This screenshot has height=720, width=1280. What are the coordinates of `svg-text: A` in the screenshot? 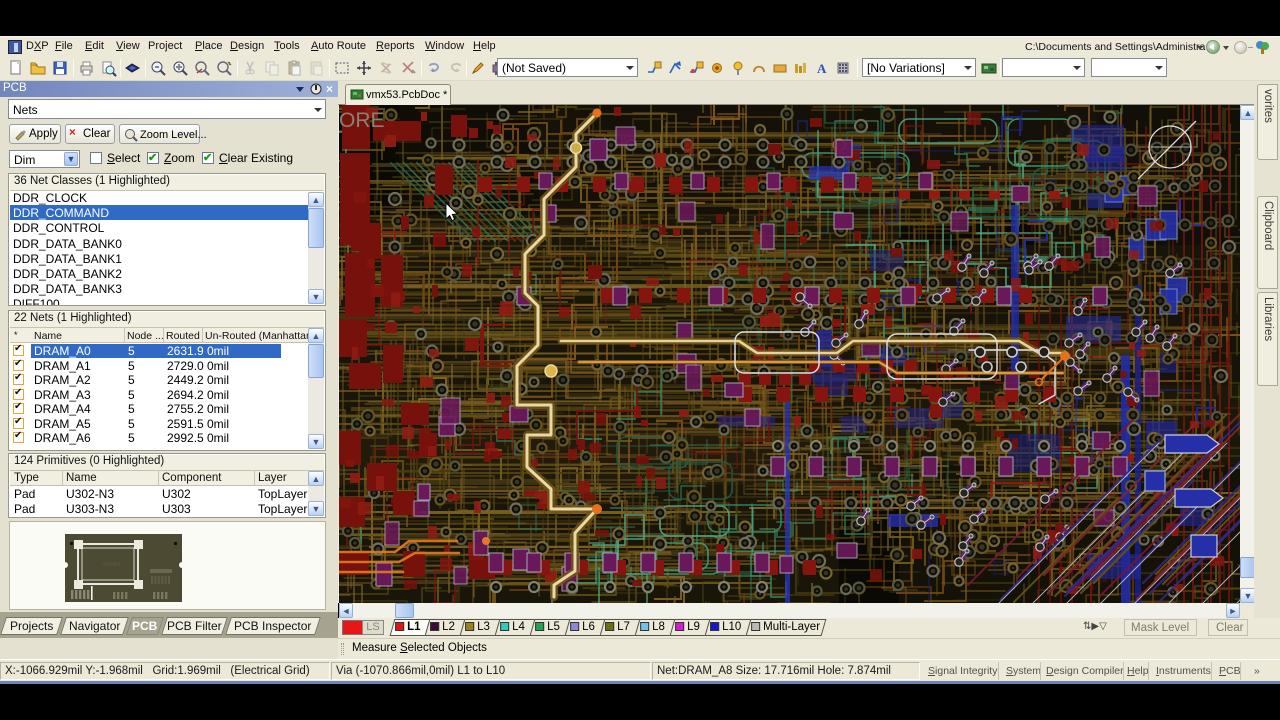 It's located at (822, 68).